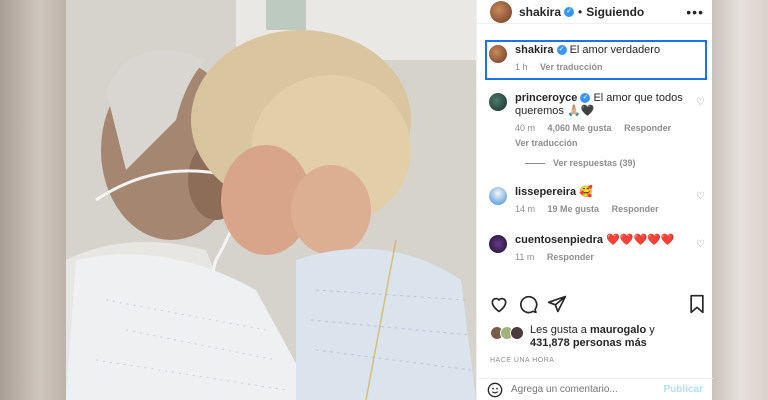 Image resolution: width=768 pixels, height=400 pixels. I want to click on like-heart-icon, so click(499, 304).